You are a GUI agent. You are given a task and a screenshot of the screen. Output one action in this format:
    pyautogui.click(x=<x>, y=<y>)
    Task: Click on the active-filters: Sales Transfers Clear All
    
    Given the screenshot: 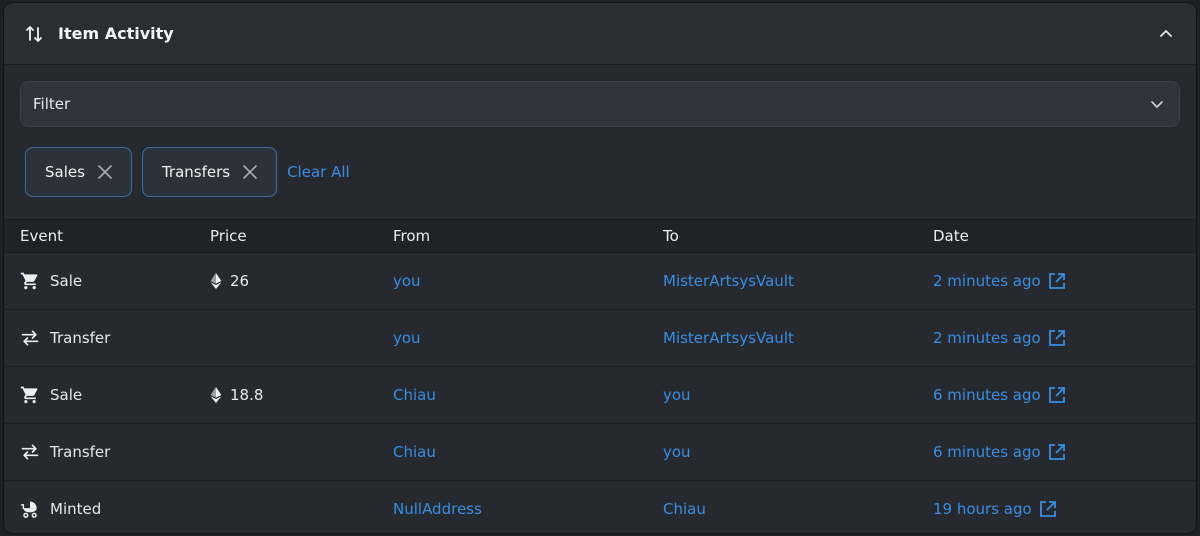 What is the action you would take?
    pyautogui.click(x=600, y=162)
    